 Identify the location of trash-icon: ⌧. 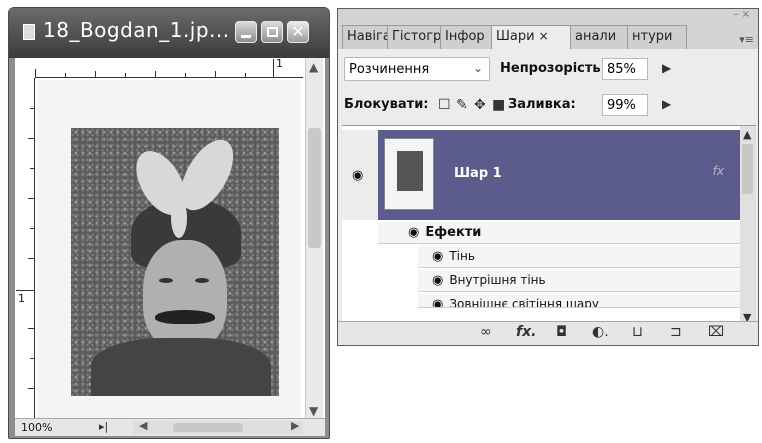
(716, 332).